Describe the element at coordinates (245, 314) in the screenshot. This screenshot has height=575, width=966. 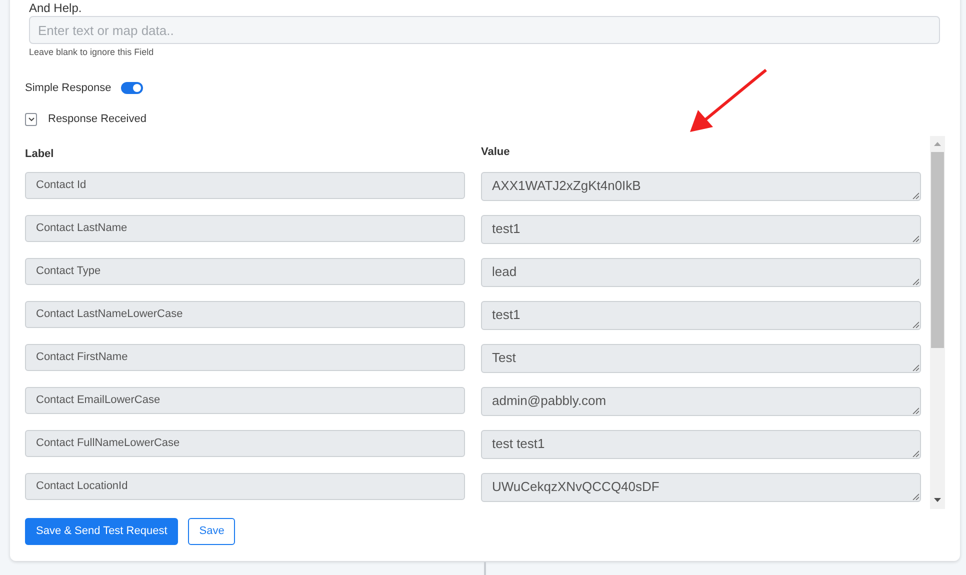
I see `label-field: Contact LastNameLowerCase` at that location.